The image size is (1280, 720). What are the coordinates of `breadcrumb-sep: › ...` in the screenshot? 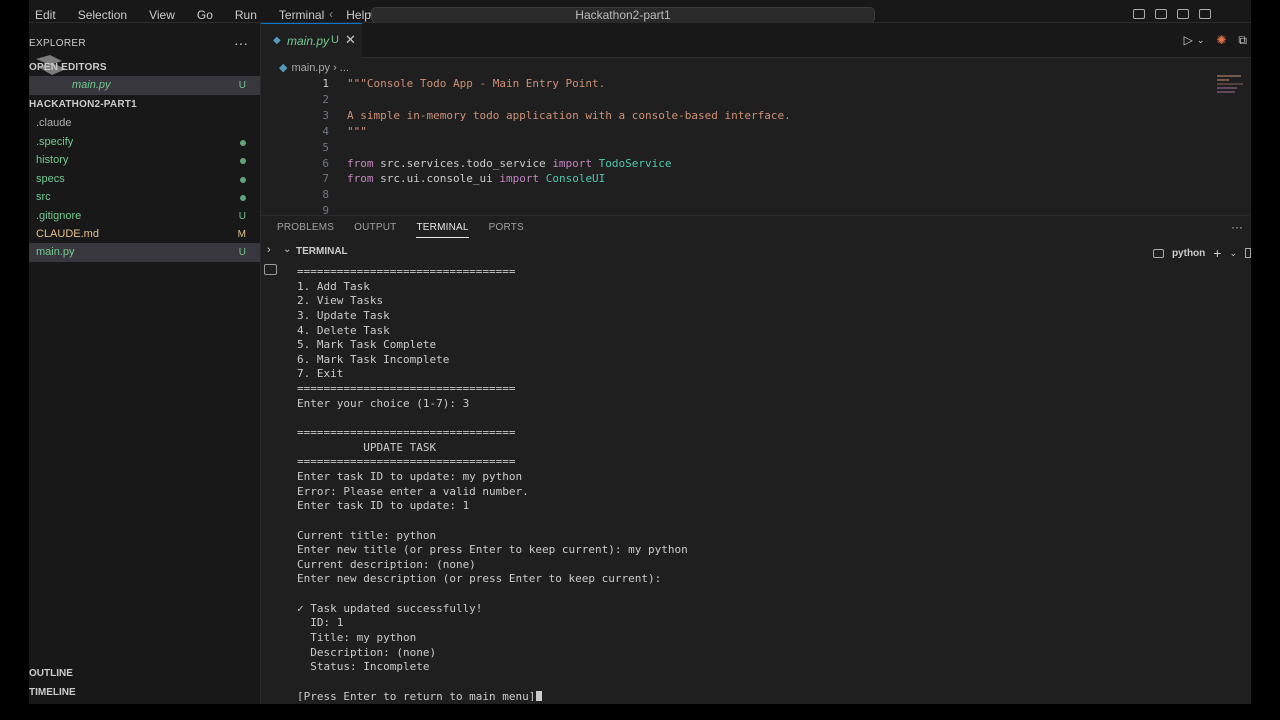 It's located at (341, 68).